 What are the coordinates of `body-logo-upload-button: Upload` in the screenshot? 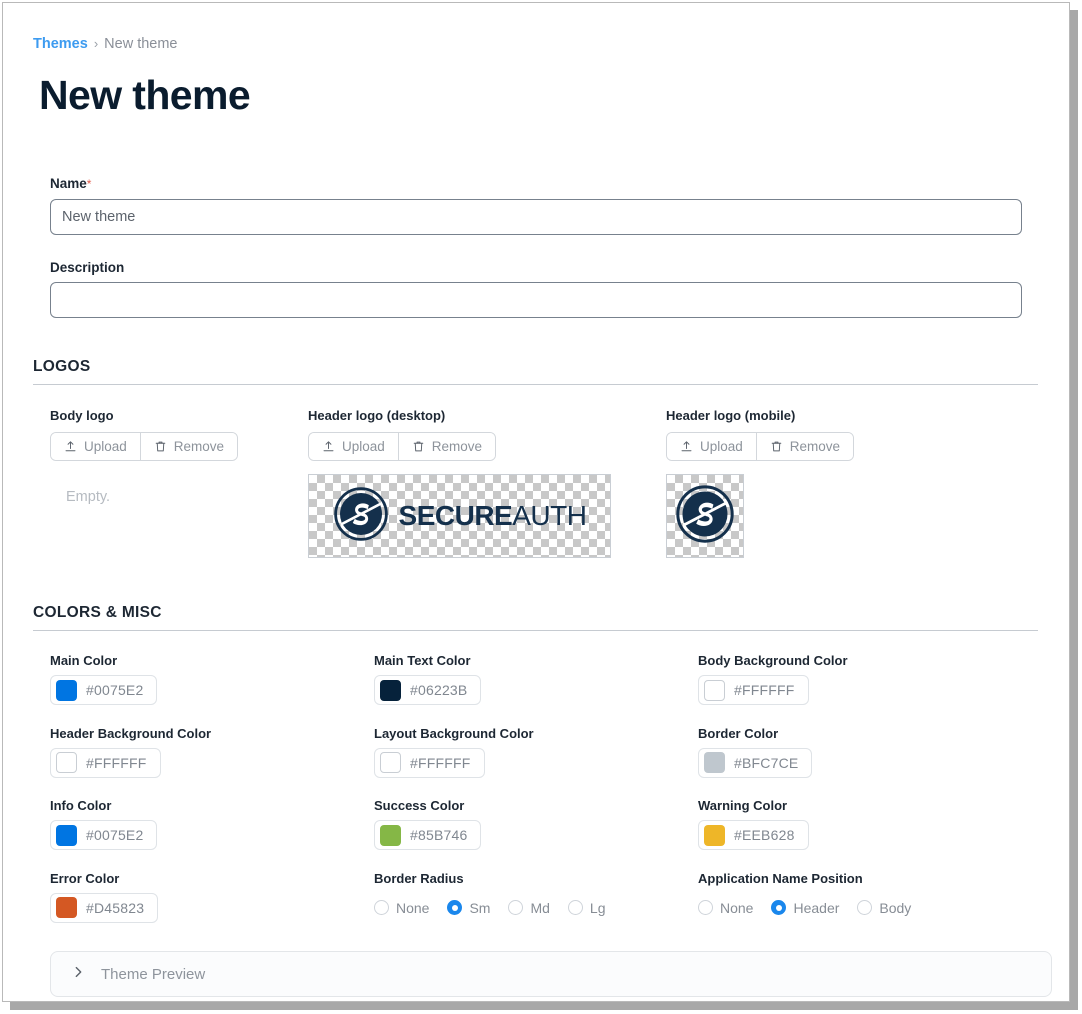 It's located at (95, 446).